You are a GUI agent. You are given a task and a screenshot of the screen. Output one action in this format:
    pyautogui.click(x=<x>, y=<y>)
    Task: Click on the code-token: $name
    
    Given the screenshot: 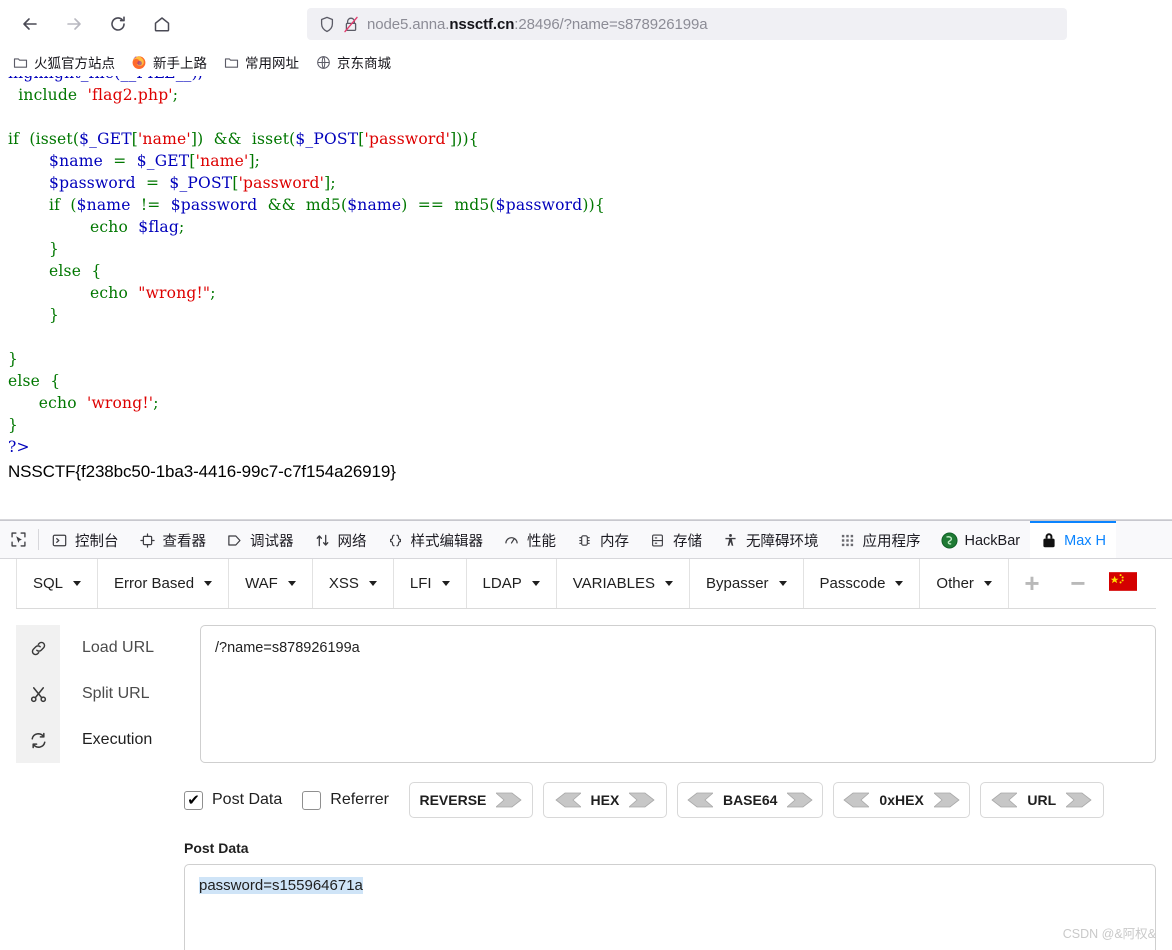 What is the action you would take?
    pyautogui.click(x=76, y=161)
    